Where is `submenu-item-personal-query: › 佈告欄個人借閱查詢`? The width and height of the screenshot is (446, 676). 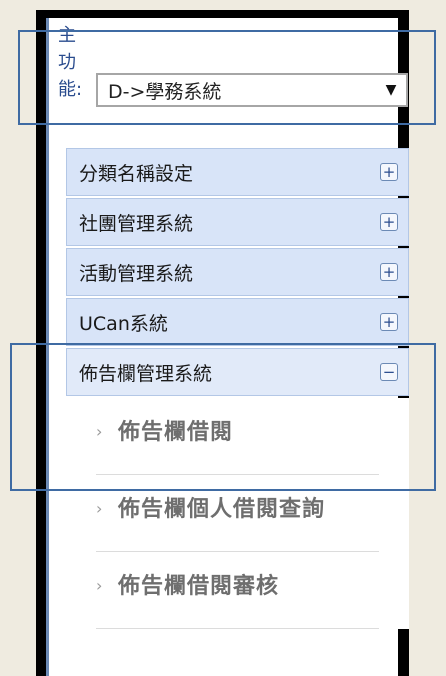 submenu-item-personal-query: › 佈告欄個人借閱查詢 is located at coordinates (237, 513).